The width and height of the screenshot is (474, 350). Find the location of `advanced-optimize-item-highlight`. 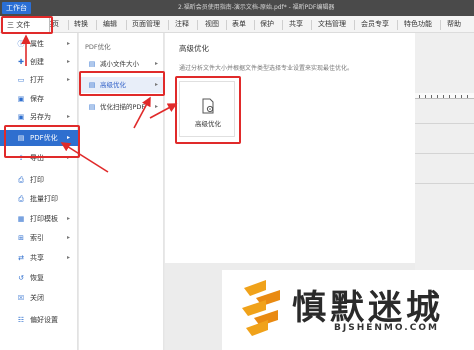

advanced-optimize-item-highlight is located at coordinates (122, 83).